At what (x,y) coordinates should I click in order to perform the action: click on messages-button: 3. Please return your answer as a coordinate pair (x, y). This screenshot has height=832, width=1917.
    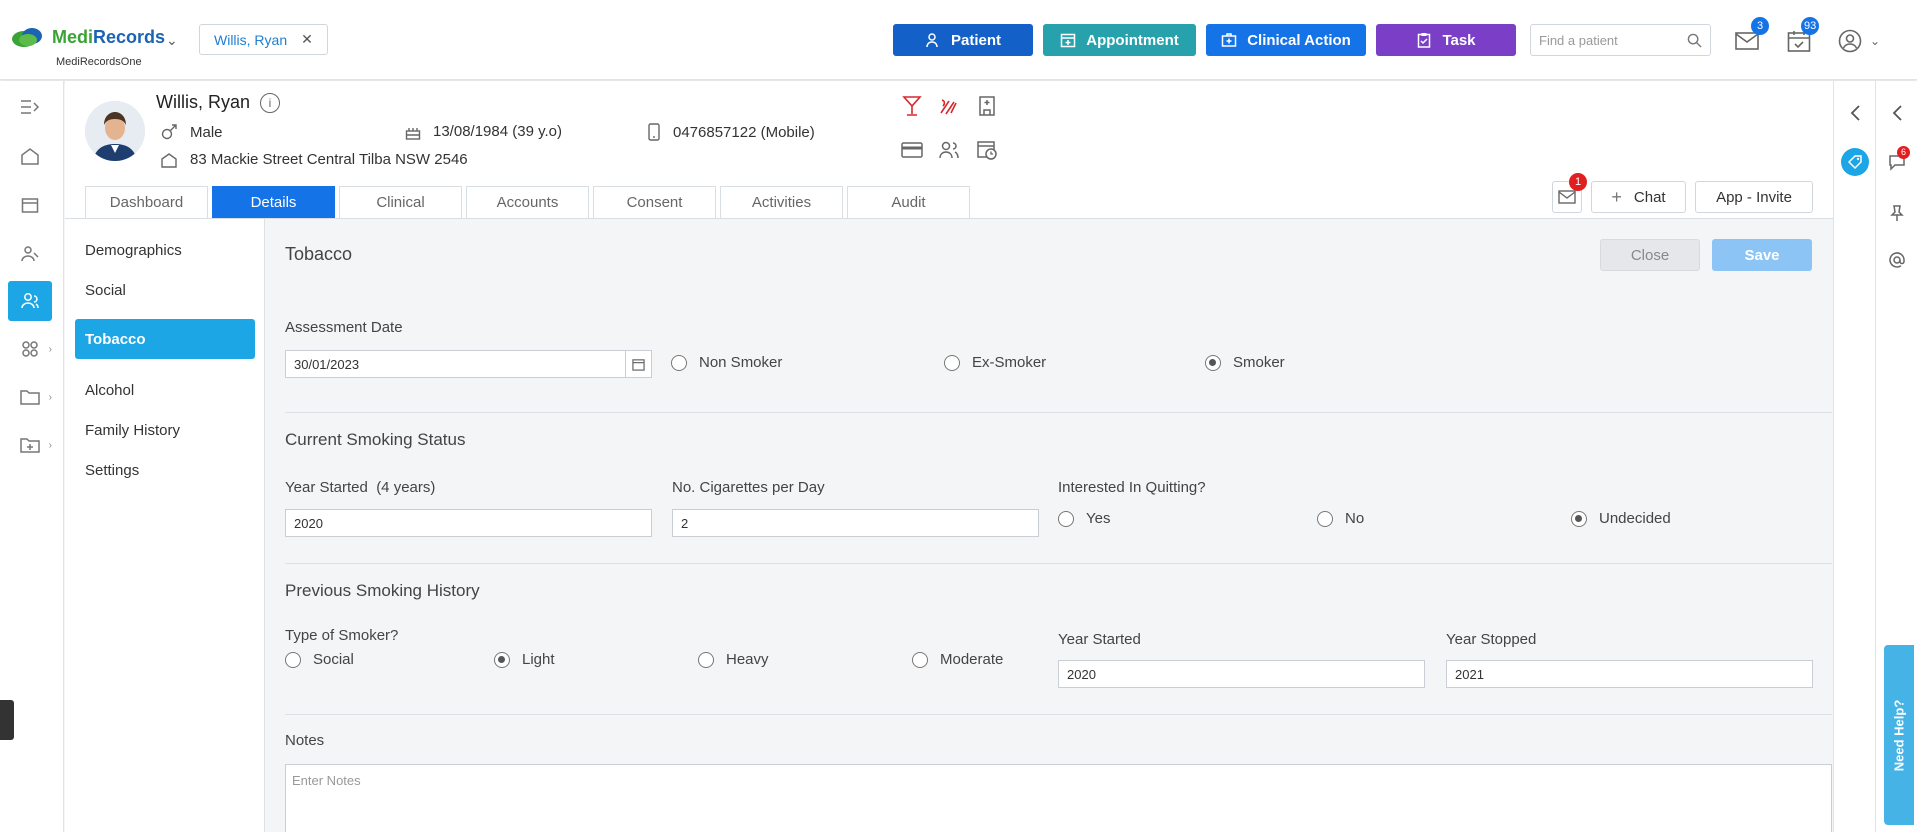
    Looking at the image, I should click on (1751, 36).